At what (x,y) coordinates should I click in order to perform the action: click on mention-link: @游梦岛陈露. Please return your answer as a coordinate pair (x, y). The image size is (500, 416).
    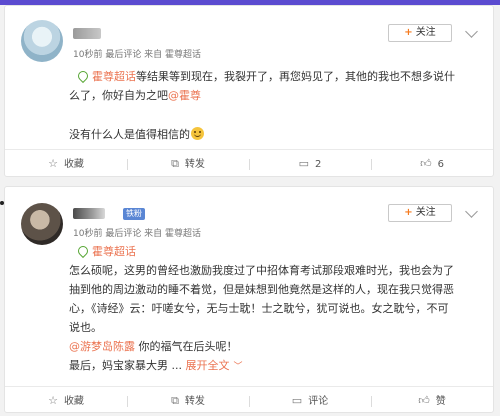
    Looking at the image, I should click on (102, 346).